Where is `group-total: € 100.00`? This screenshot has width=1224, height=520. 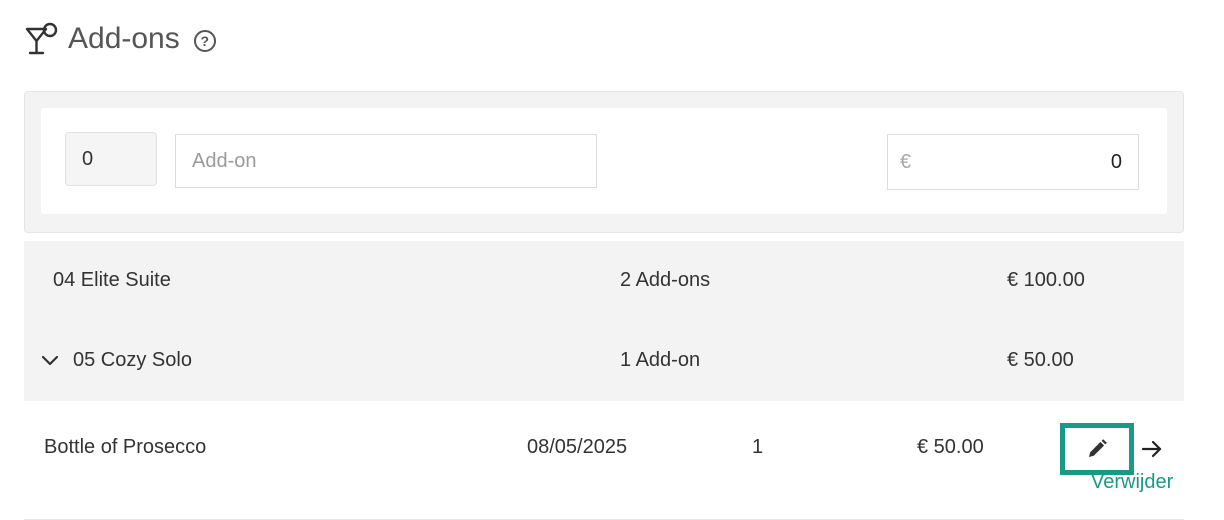 group-total: € 100.00 is located at coordinates (1046, 280).